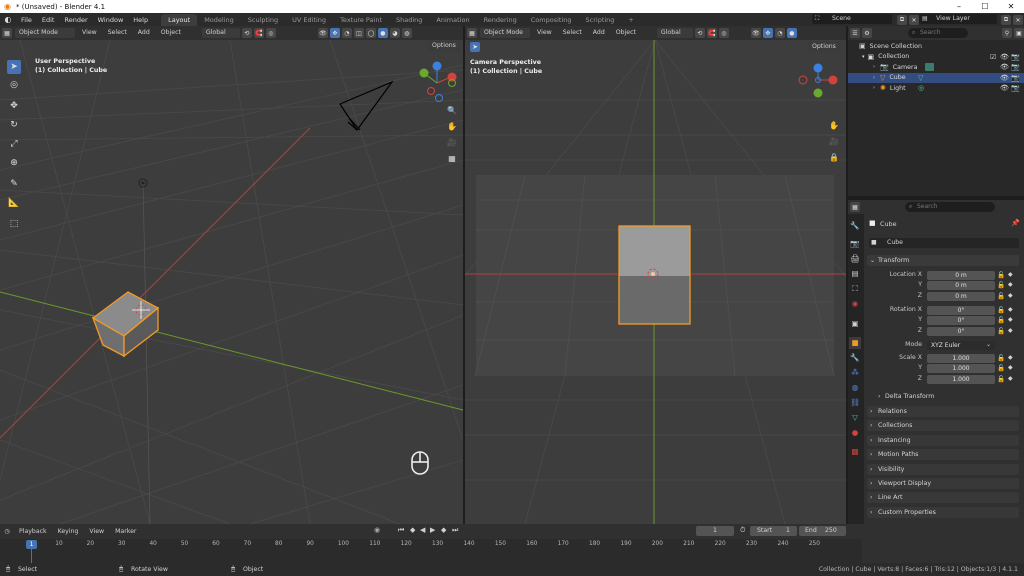  Describe the element at coordinates (818, 85) in the screenshot. I see `navigation-gizmo` at that location.